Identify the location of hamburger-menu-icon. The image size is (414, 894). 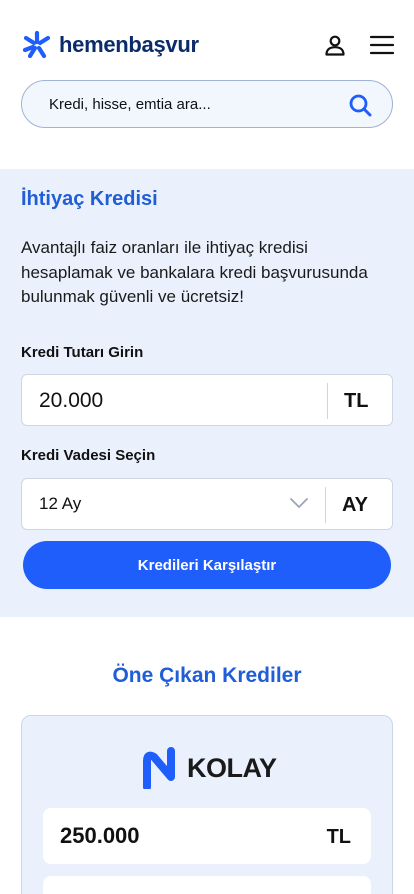
(382, 45).